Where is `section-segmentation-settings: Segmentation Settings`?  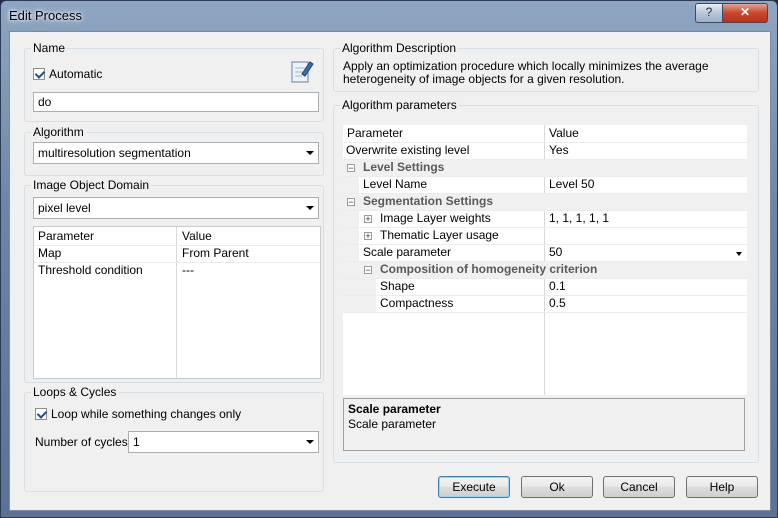 section-segmentation-settings: Segmentation Settings is located at coordinates (428, 201).